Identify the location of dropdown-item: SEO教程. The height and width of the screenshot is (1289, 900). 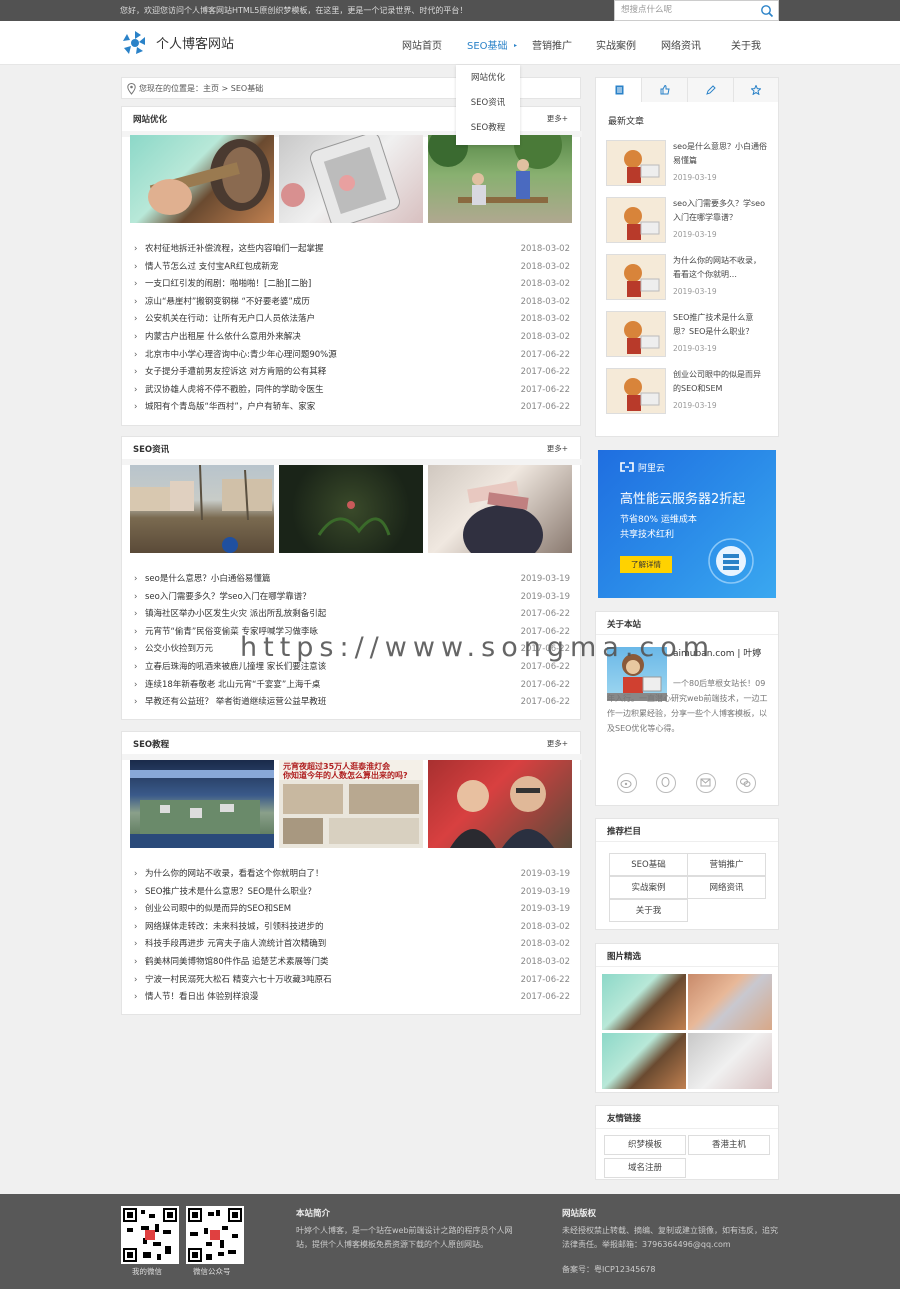
(488, 127).